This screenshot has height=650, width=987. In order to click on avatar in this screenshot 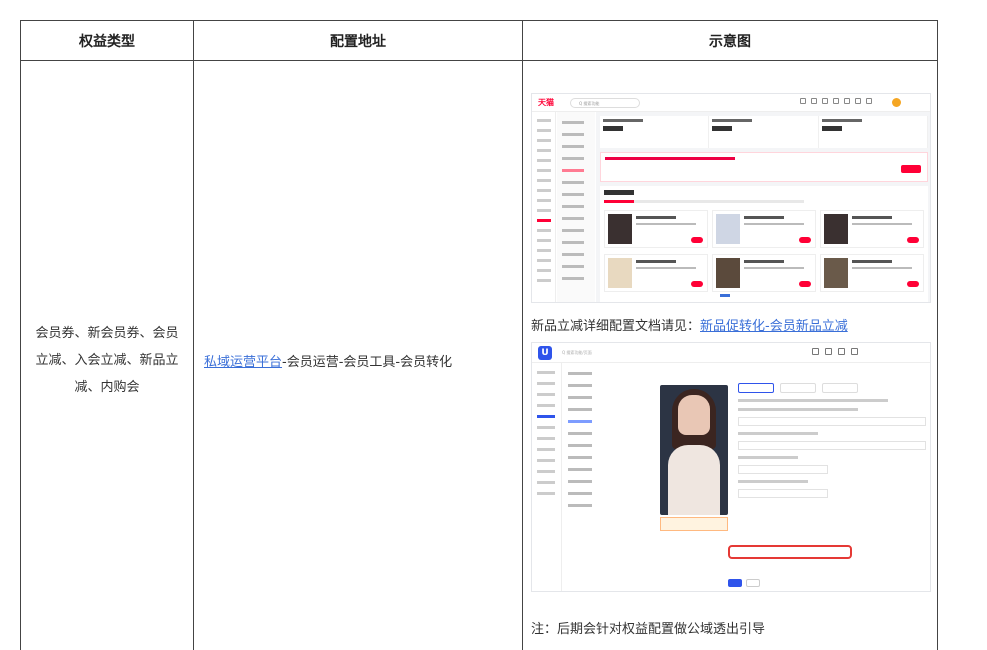, I will do `click(896, 102)`.